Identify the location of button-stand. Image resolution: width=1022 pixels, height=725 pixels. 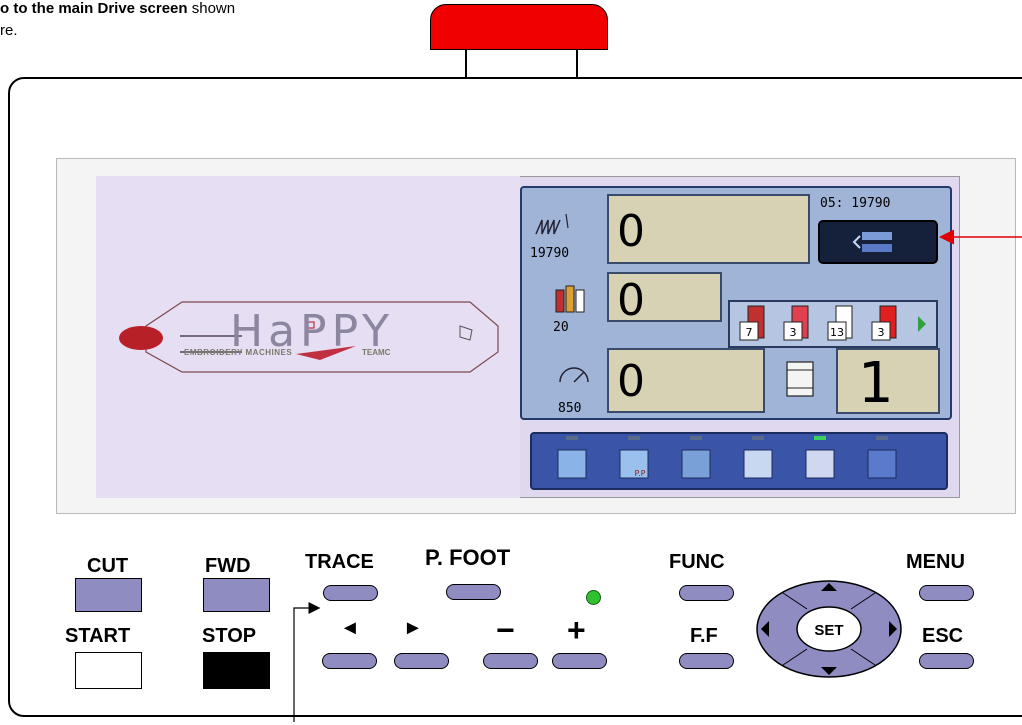
(521, 64).